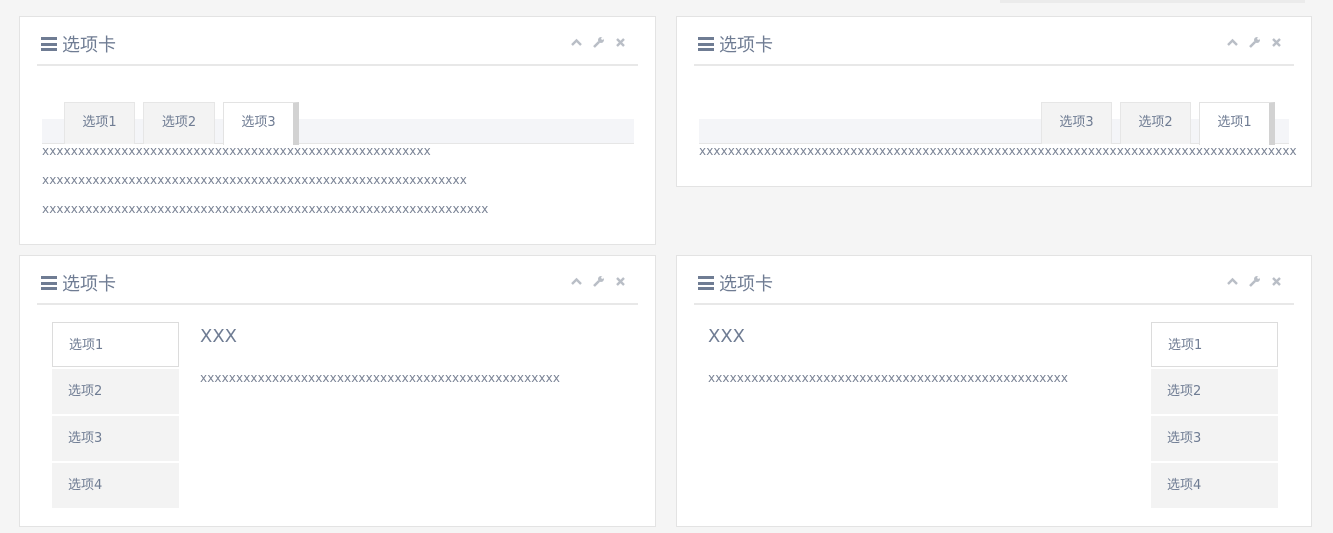  What do you see at coordinates (338, 123) in the screenshot?
I see `tab-bar: 选项1 选项2 选项3` at bounding box center [338, 123].